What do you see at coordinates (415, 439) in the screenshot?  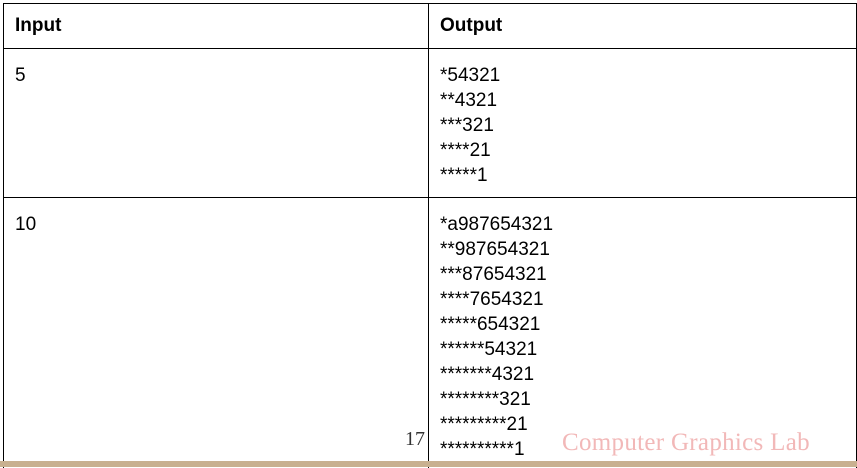 I see `page-number: 17` at bounding box center [415, 439].